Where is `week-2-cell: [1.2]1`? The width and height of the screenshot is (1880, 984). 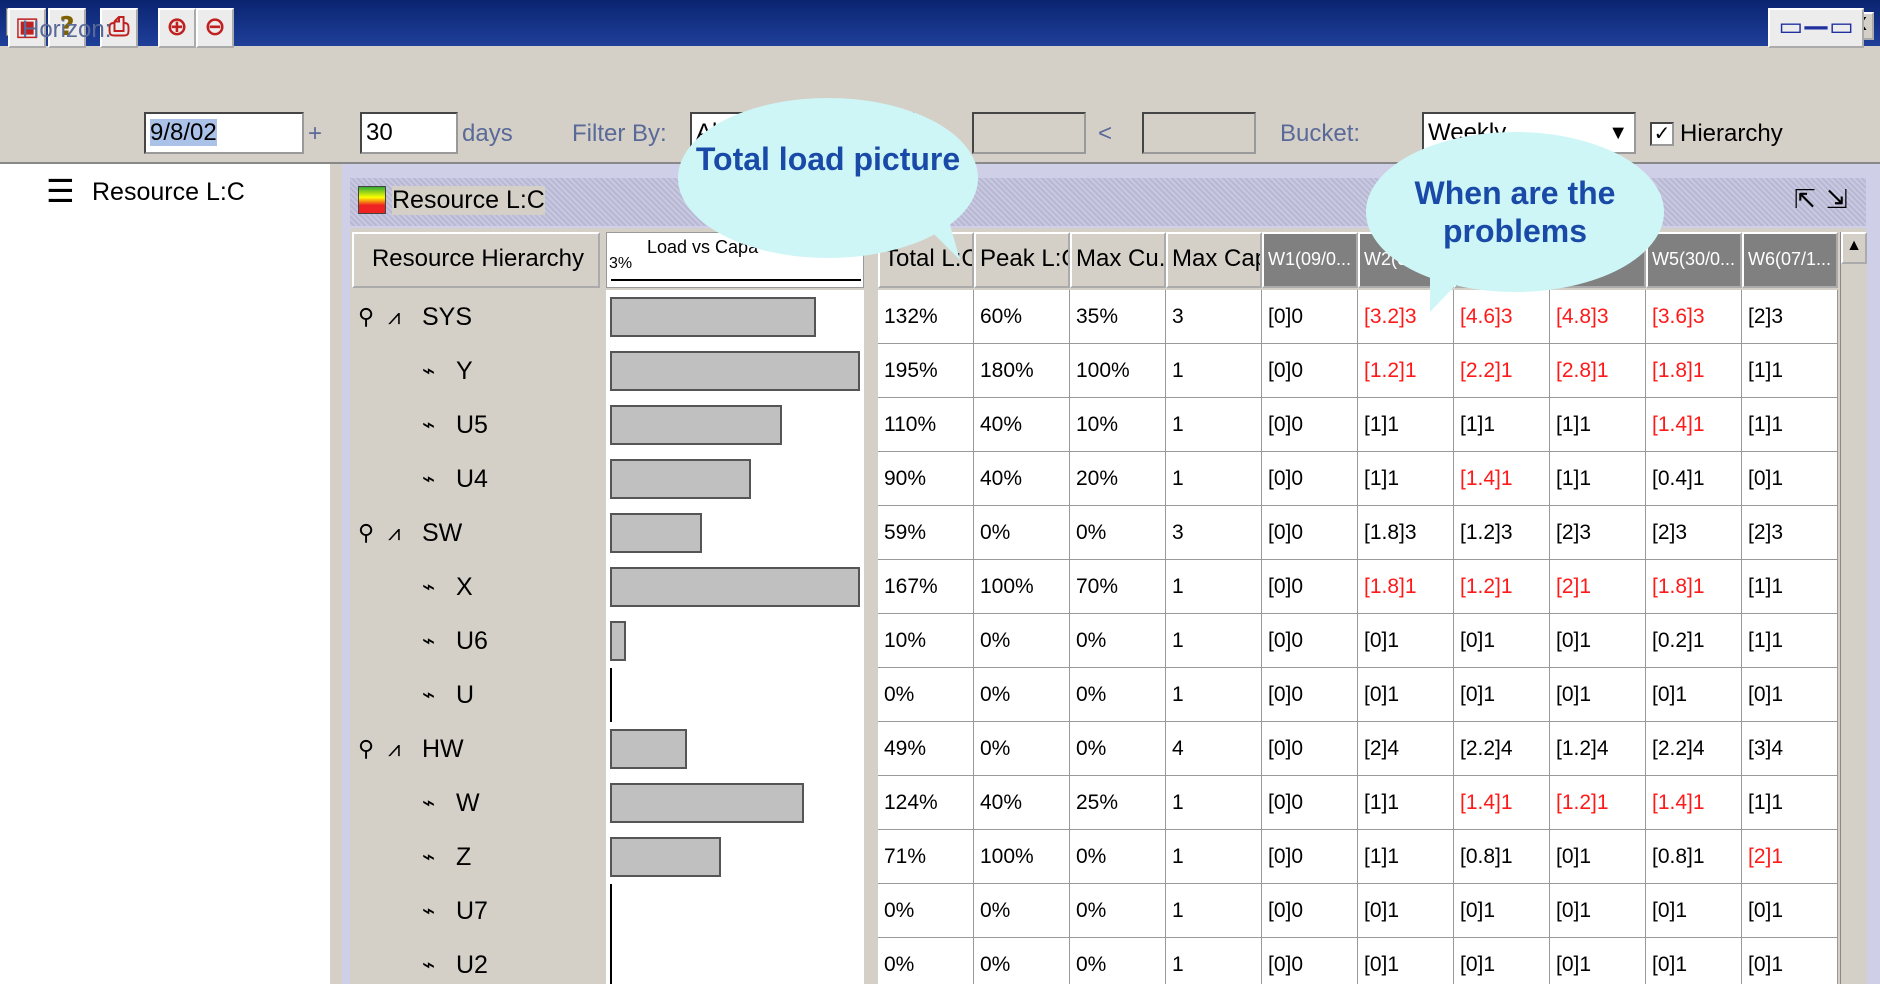 week-2-cell: [1.2]1 is located at coordinates (1406, 371).